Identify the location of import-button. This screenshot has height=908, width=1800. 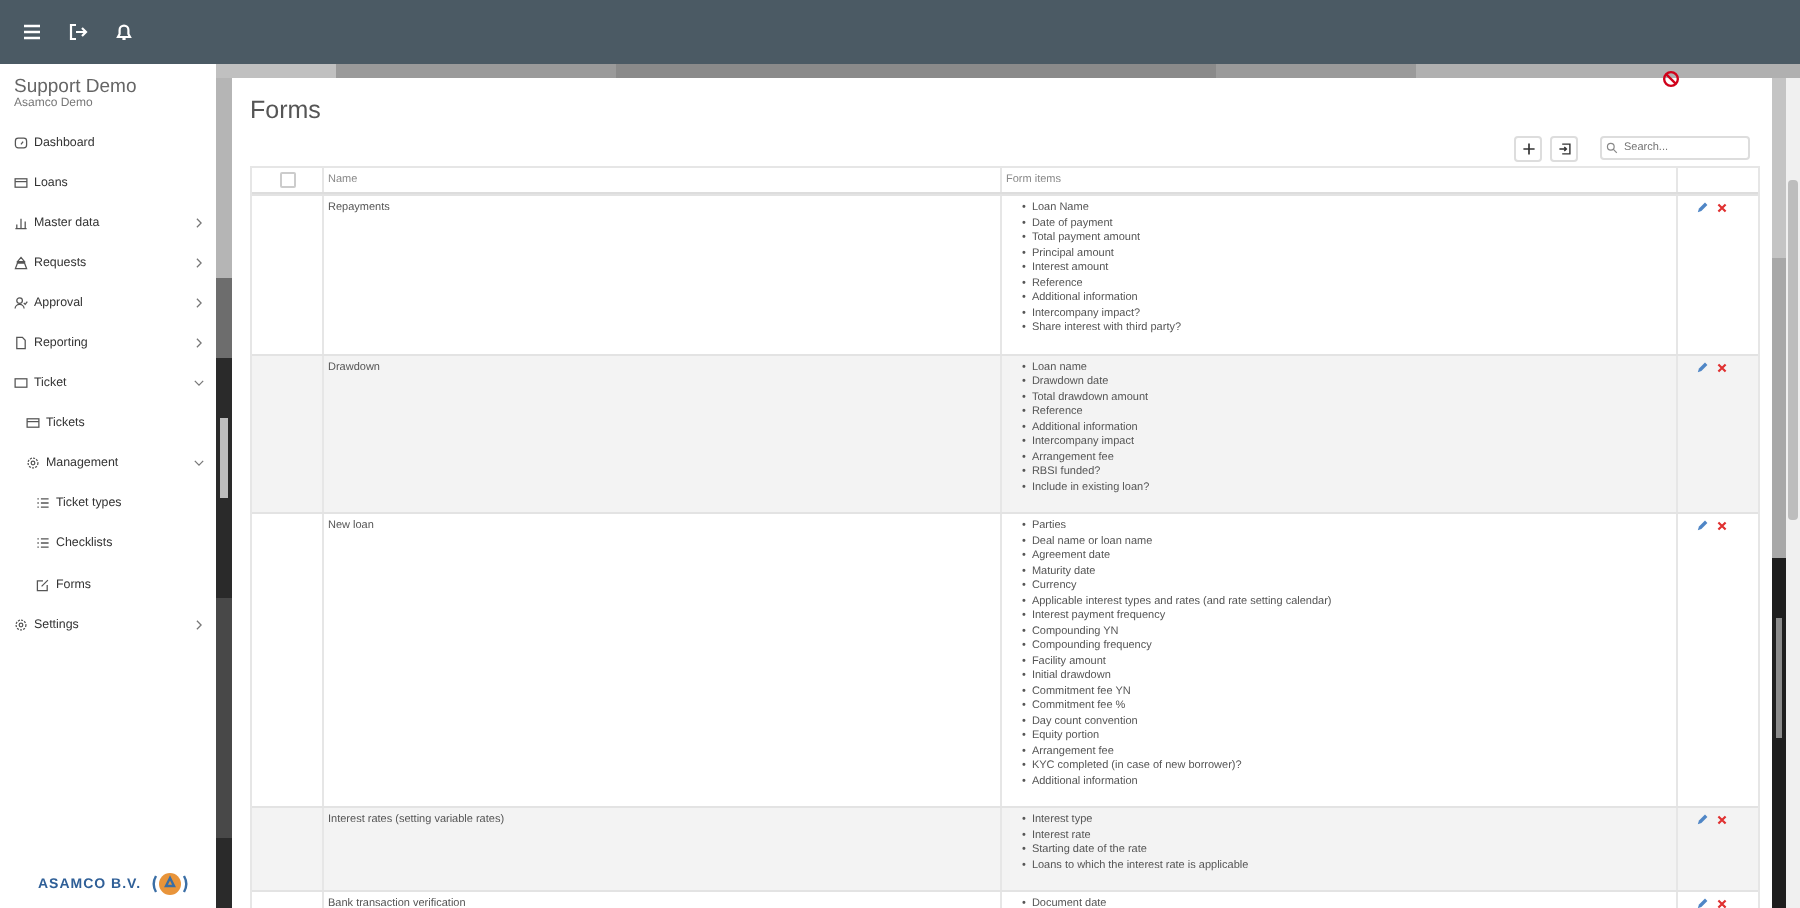
(1564, 148).